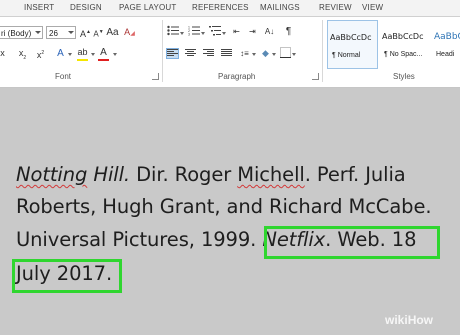 The width and height of the screenshot is (460, 335). I want to click on citation-text: Universal Pictures, 1999., so click(139, 239).